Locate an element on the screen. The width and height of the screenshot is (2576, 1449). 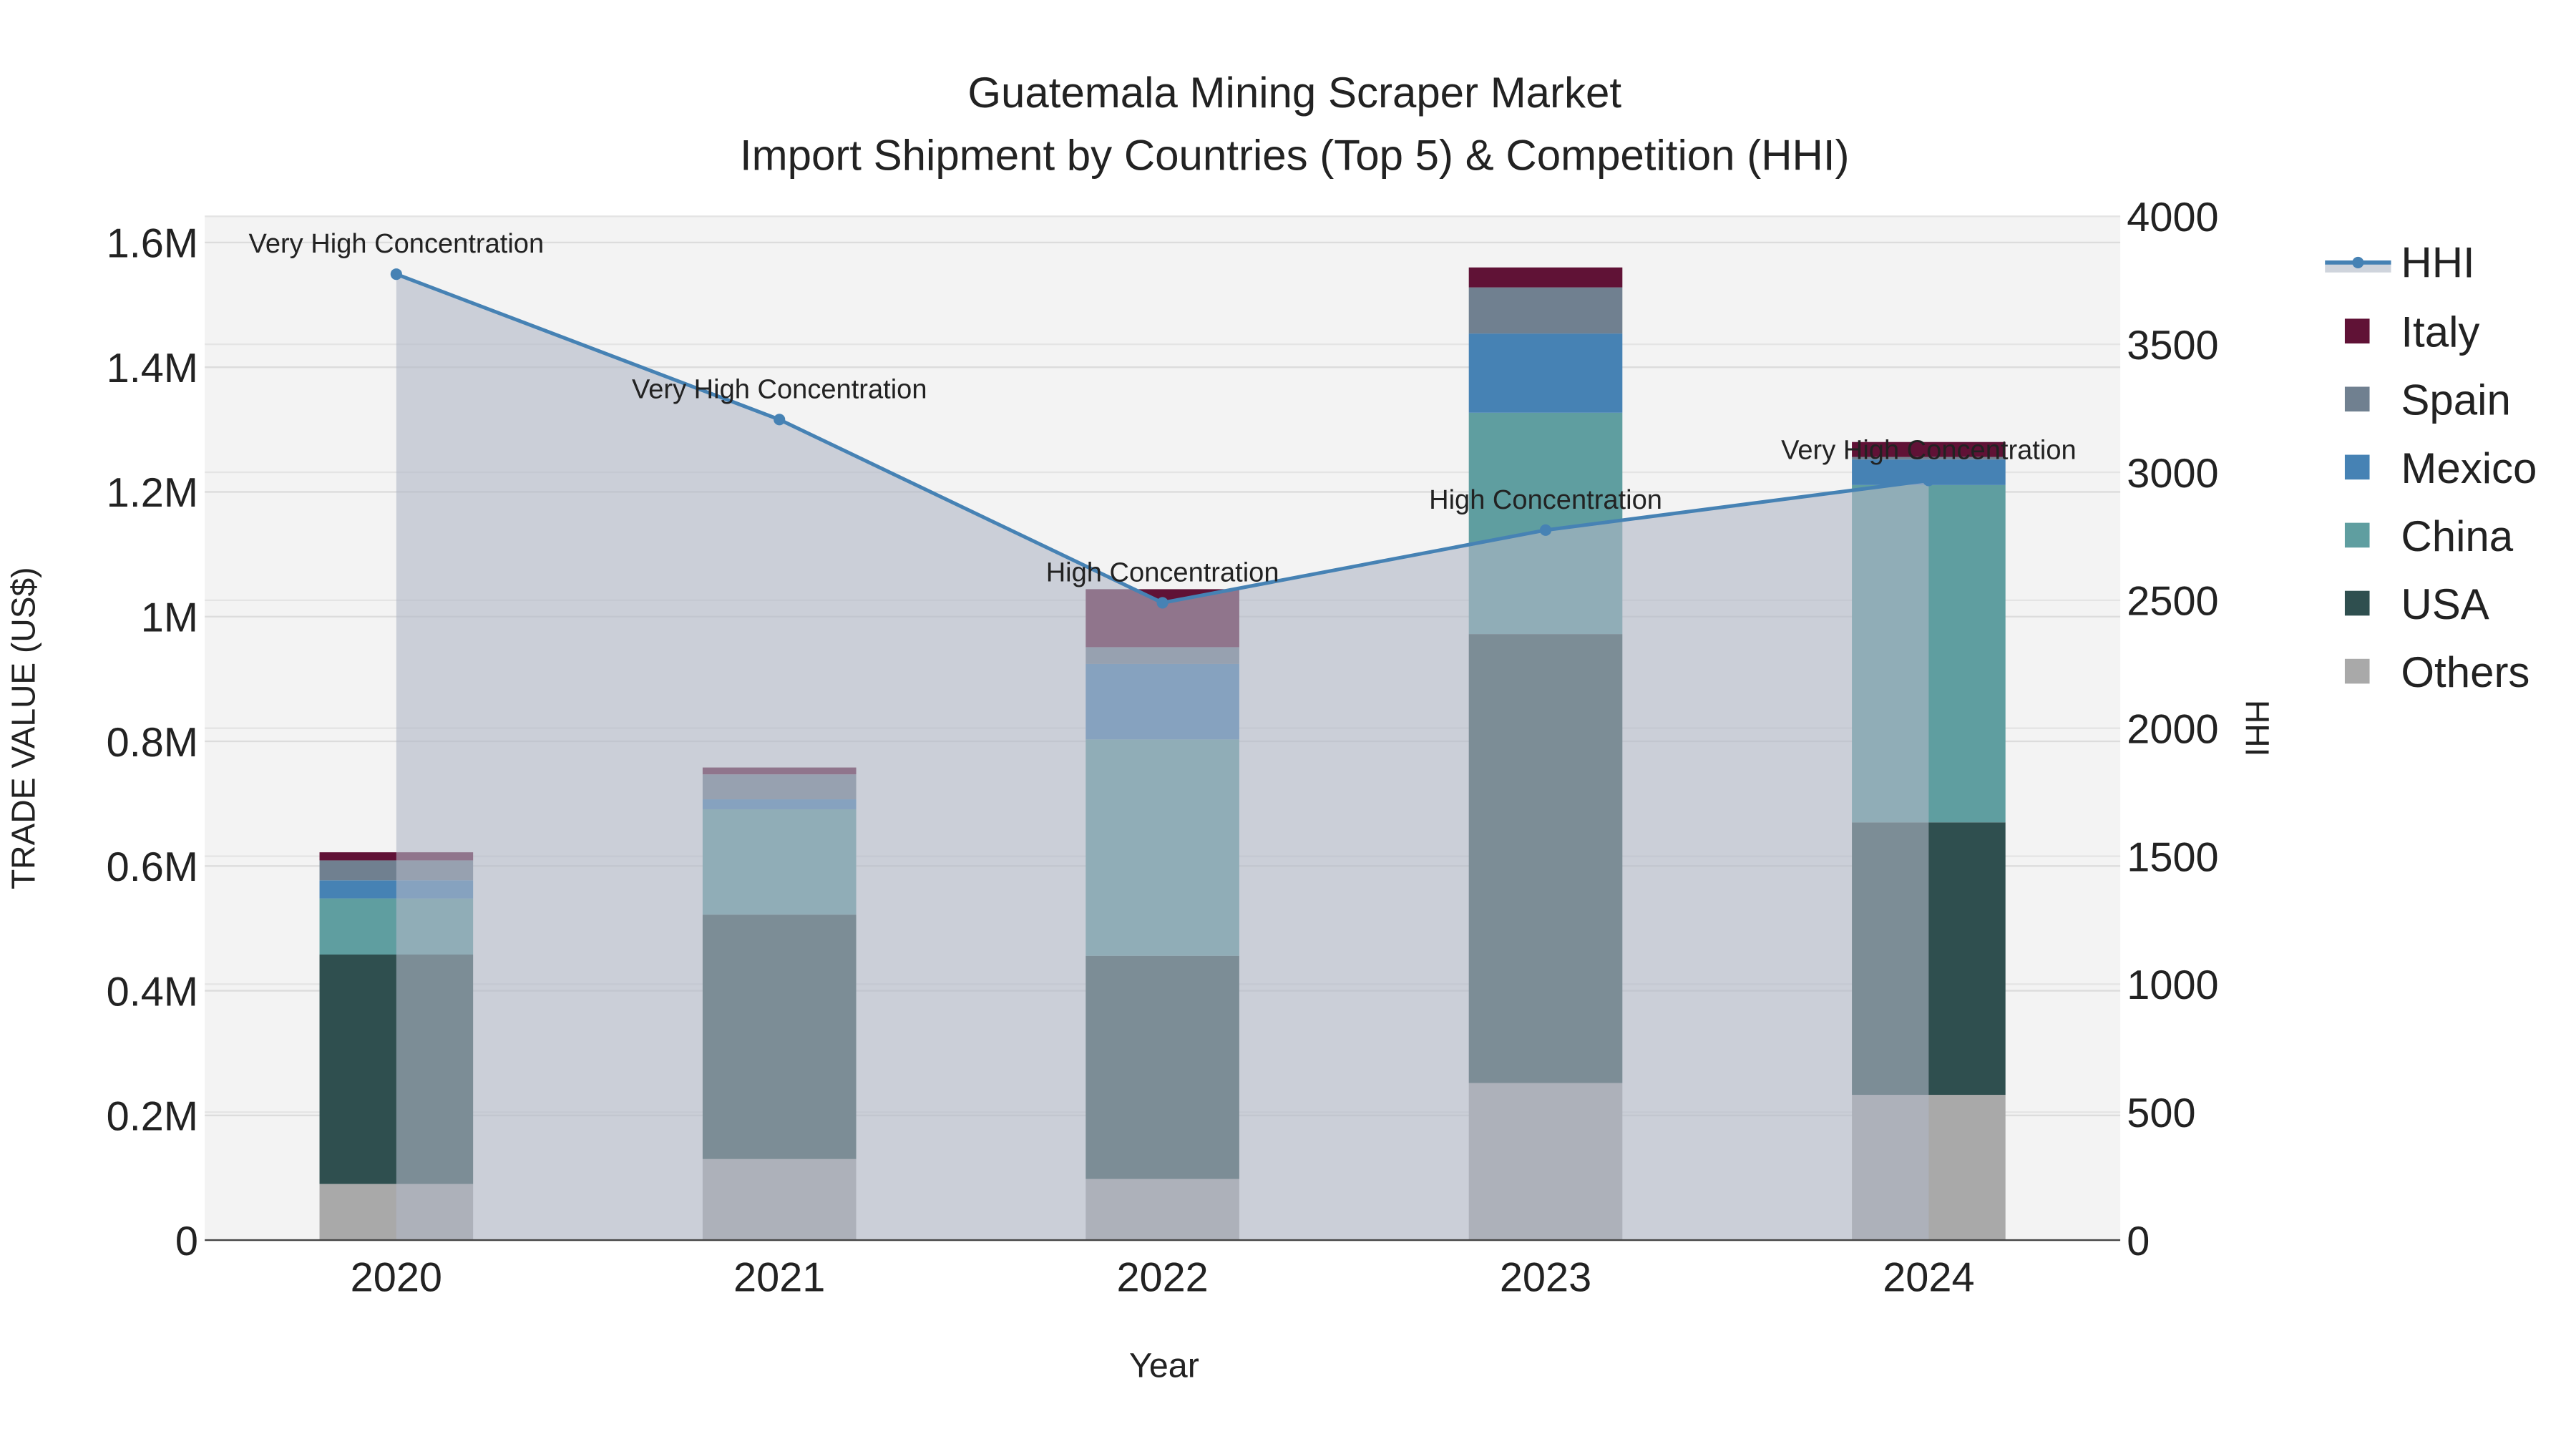
bar-mexico-2023 is located at coordinates (1546, 373).